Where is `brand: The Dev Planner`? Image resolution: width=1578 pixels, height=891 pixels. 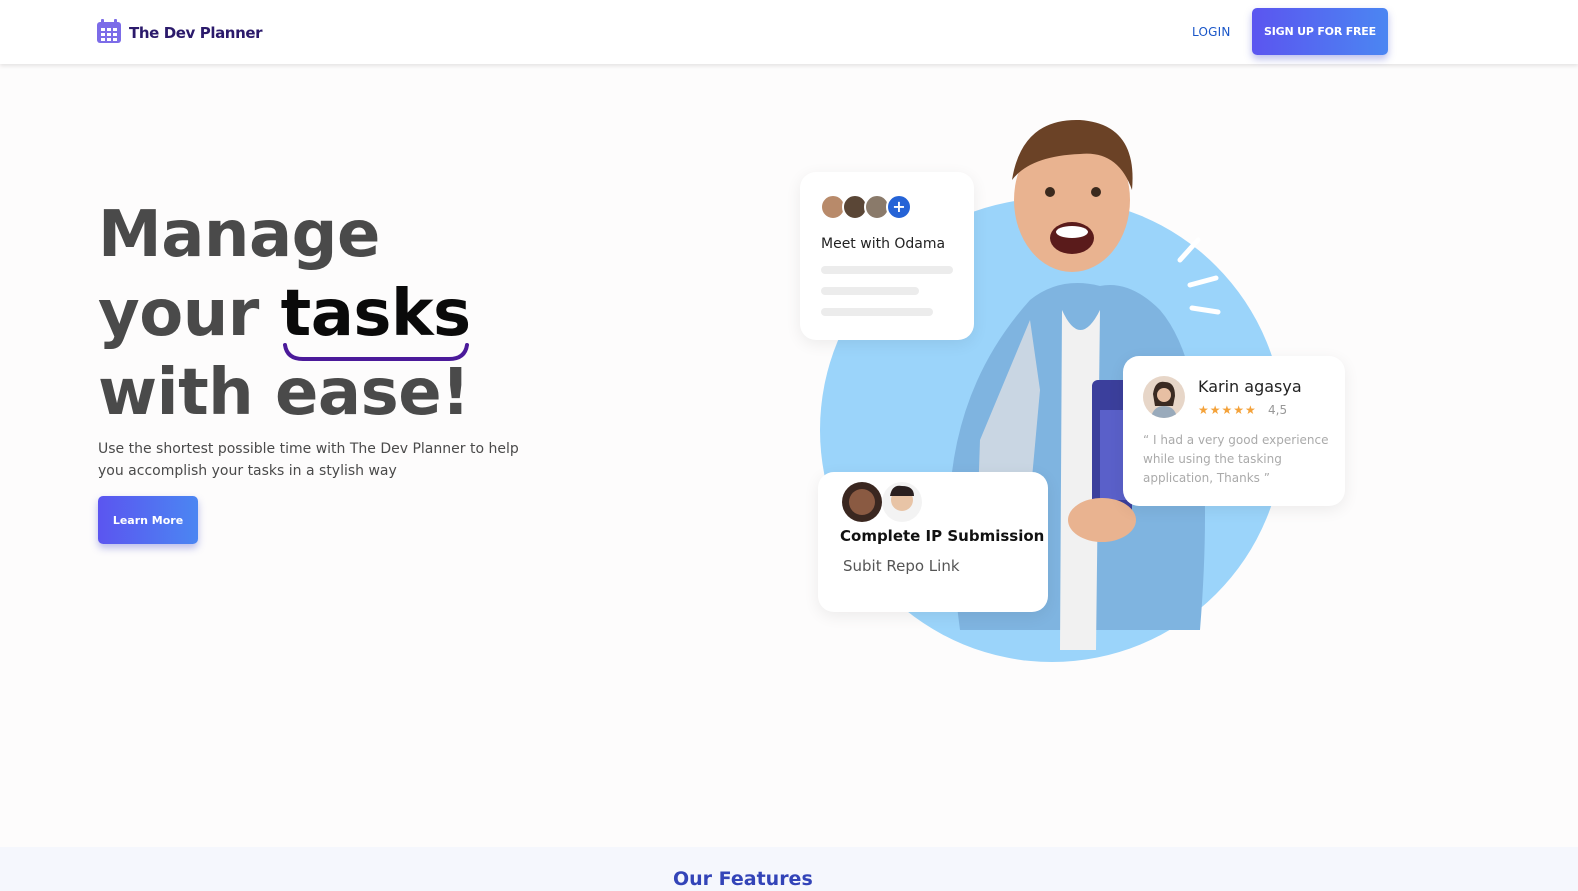 brand: The Dev Planner is located at coordinates (179, 33).